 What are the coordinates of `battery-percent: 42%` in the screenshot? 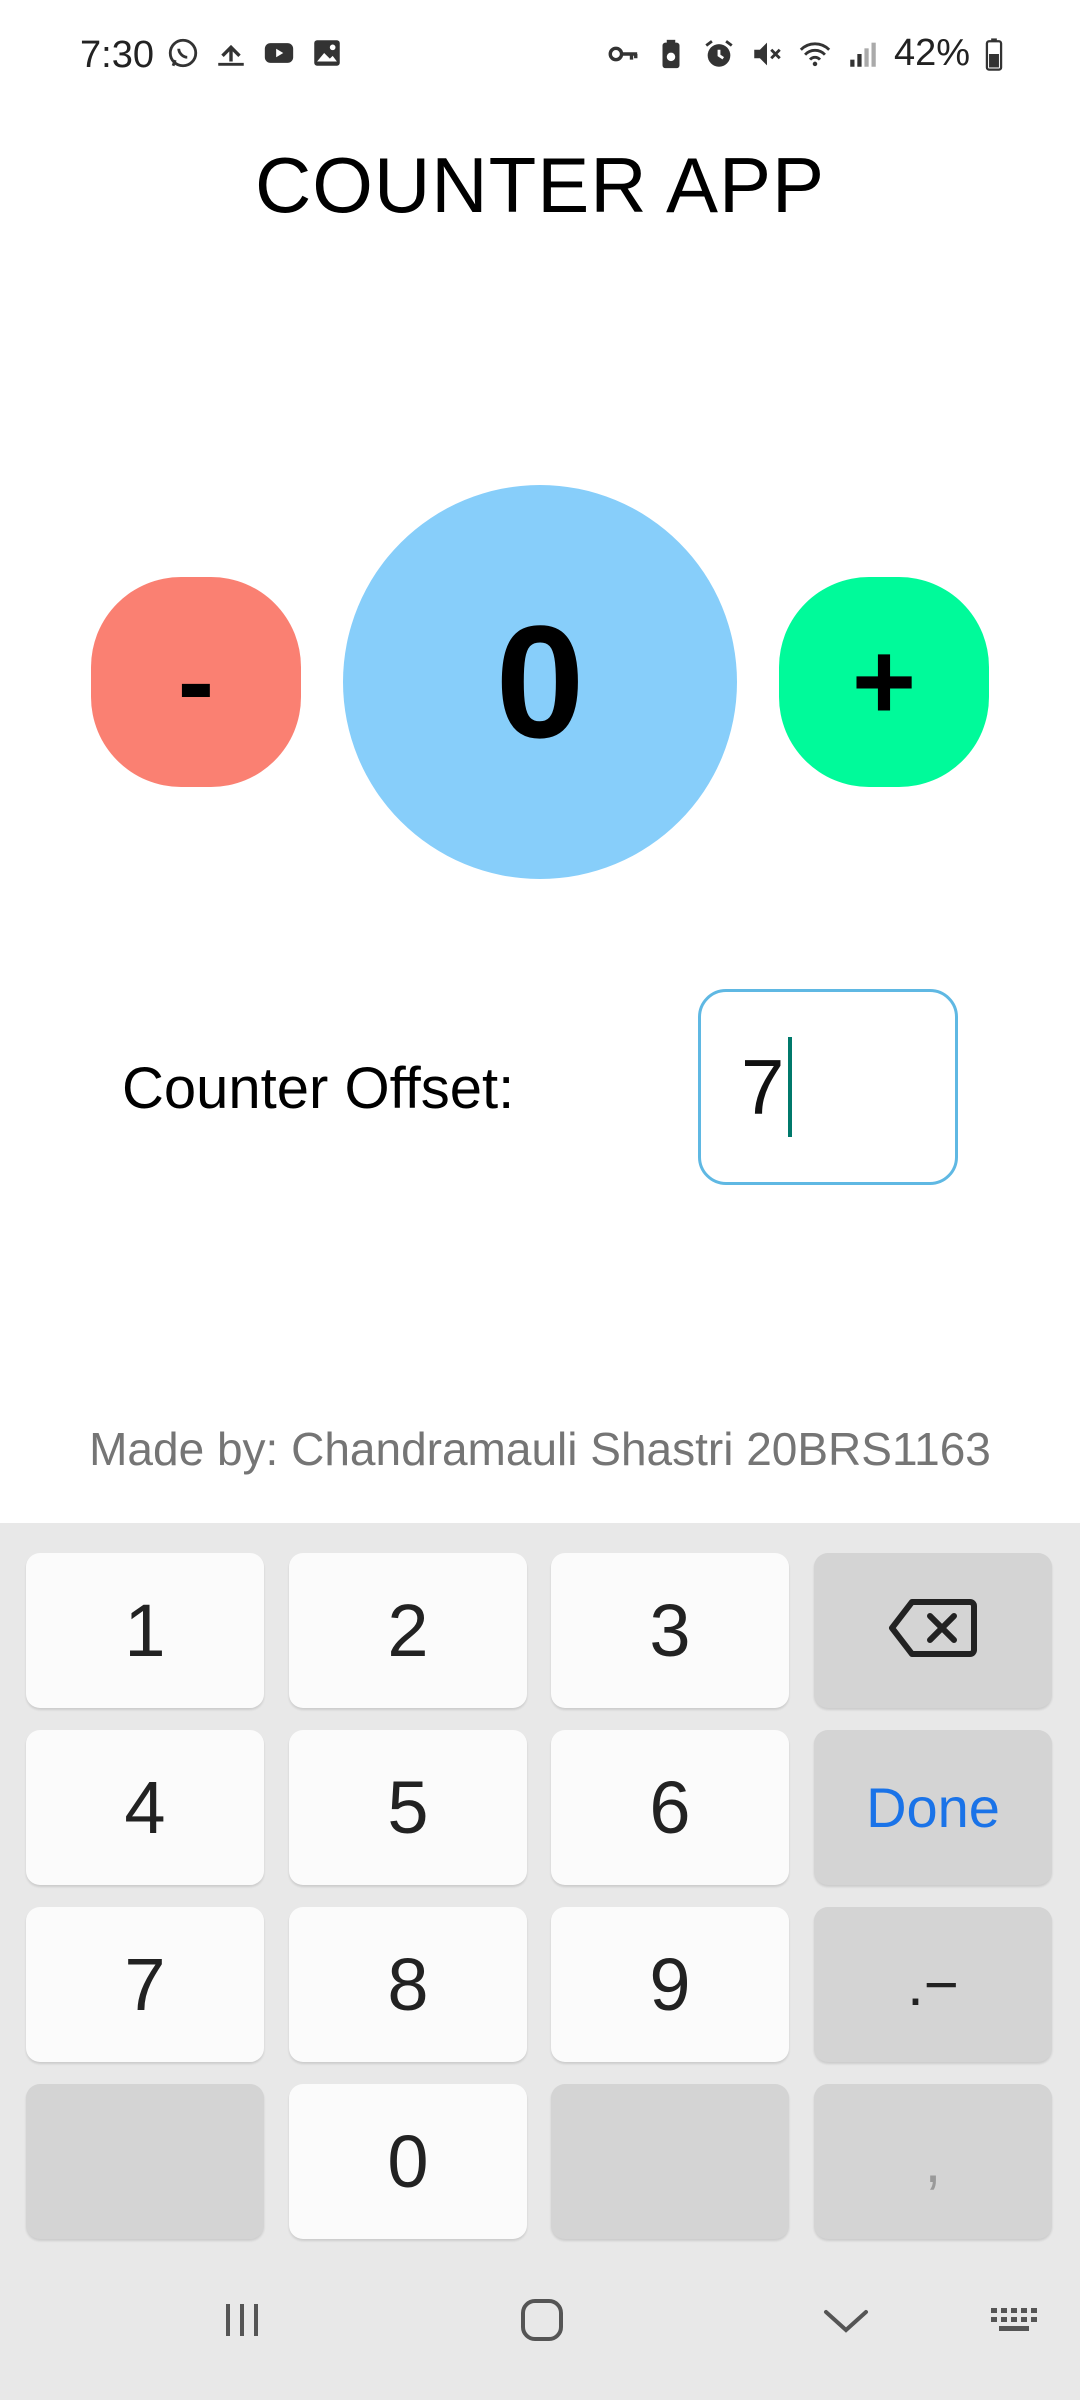 It's located at (931, 53).